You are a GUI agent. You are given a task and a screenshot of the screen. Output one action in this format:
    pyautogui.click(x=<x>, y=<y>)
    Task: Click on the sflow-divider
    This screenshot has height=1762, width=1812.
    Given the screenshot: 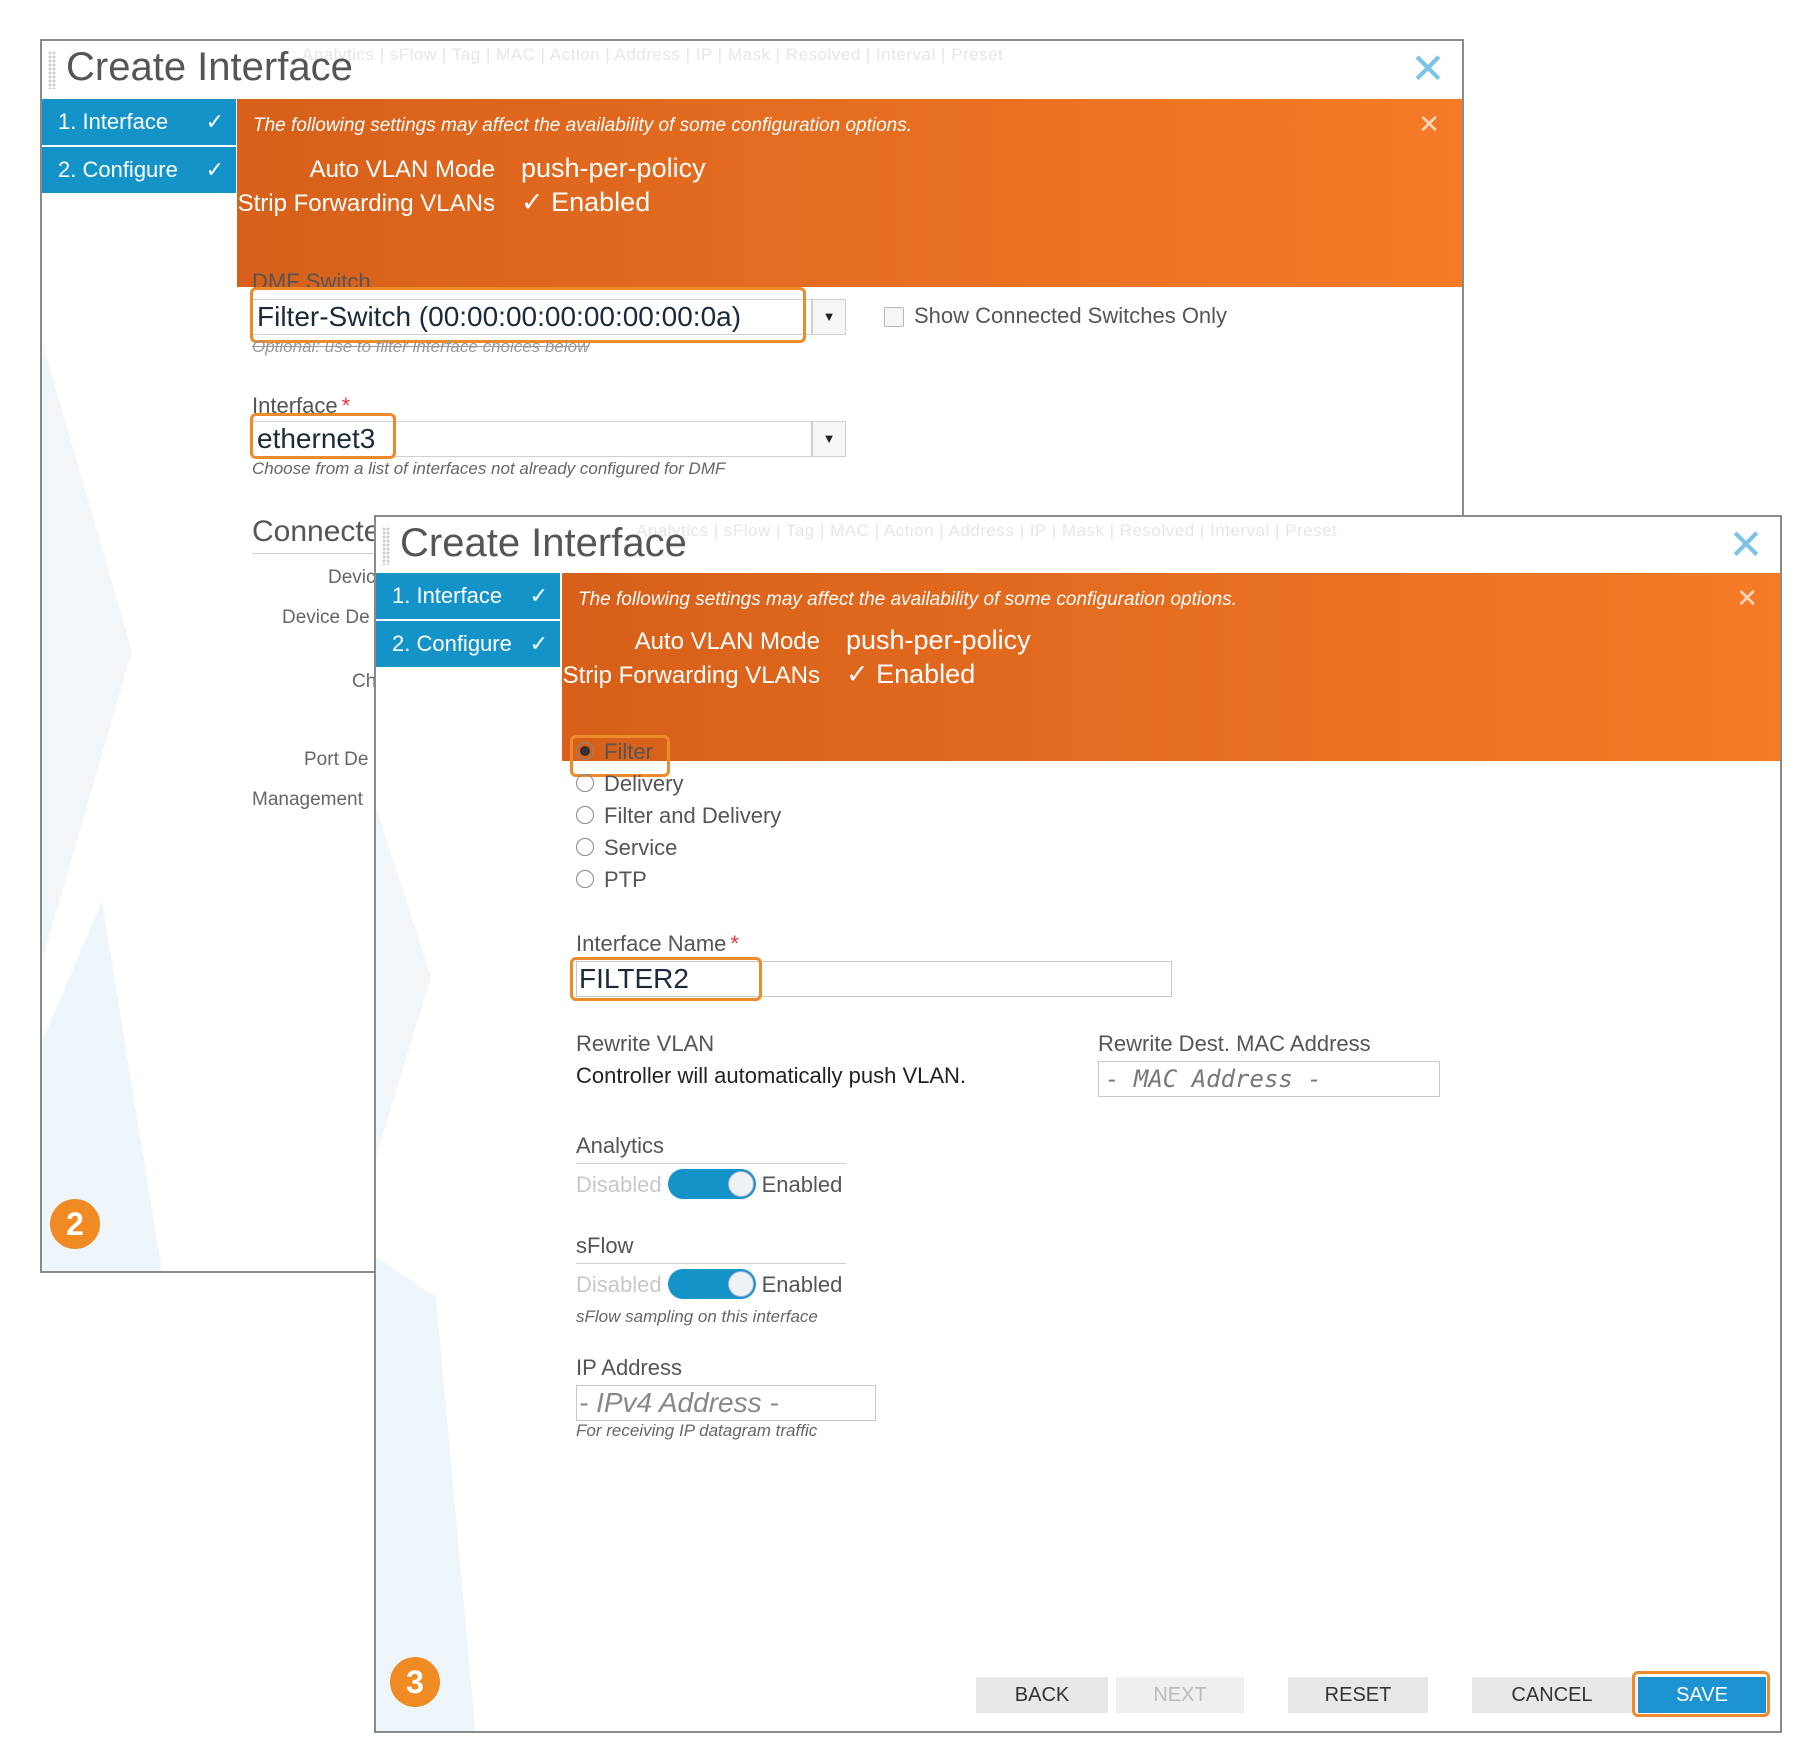 What is the action you would take?
    pyautogui.click(x=711, y=1263)
    